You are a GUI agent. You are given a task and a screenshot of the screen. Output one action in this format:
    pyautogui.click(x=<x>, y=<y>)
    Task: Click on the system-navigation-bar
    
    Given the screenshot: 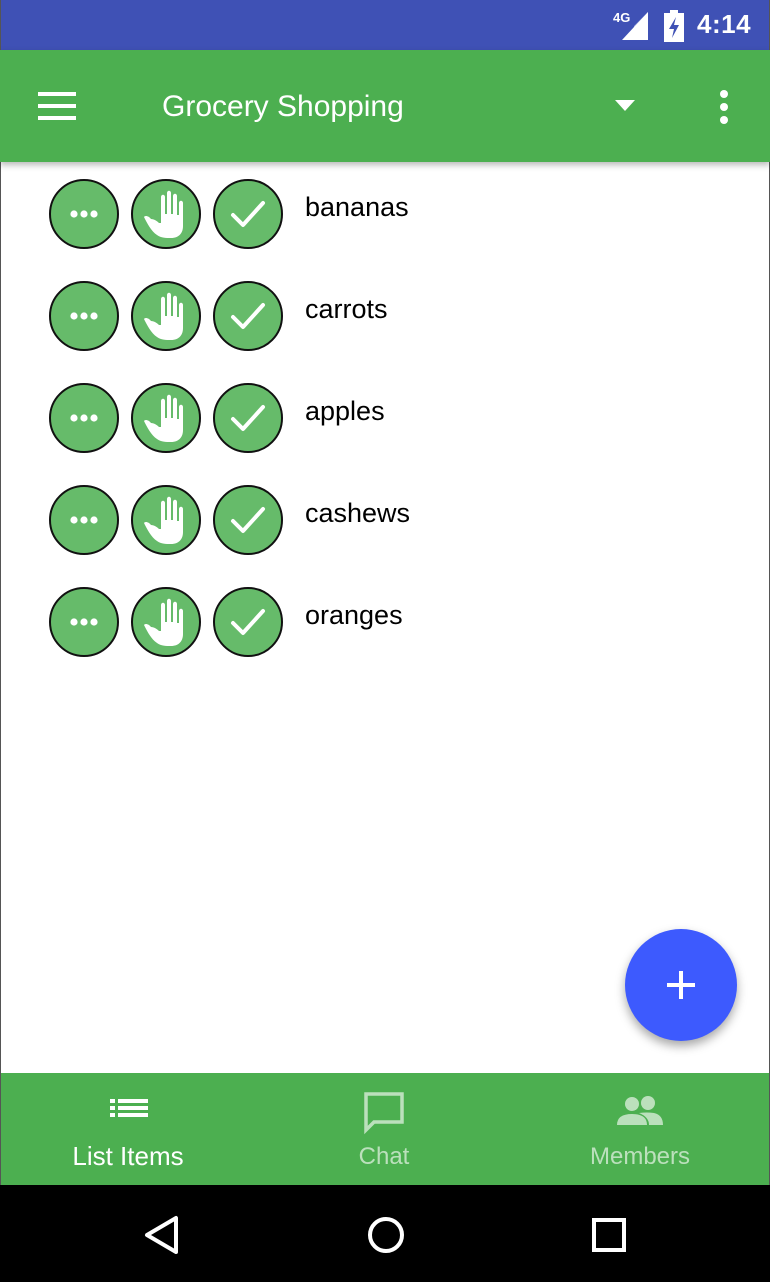 What is the action you would take?
    pyautogui.click(x=385, y=1233)
    